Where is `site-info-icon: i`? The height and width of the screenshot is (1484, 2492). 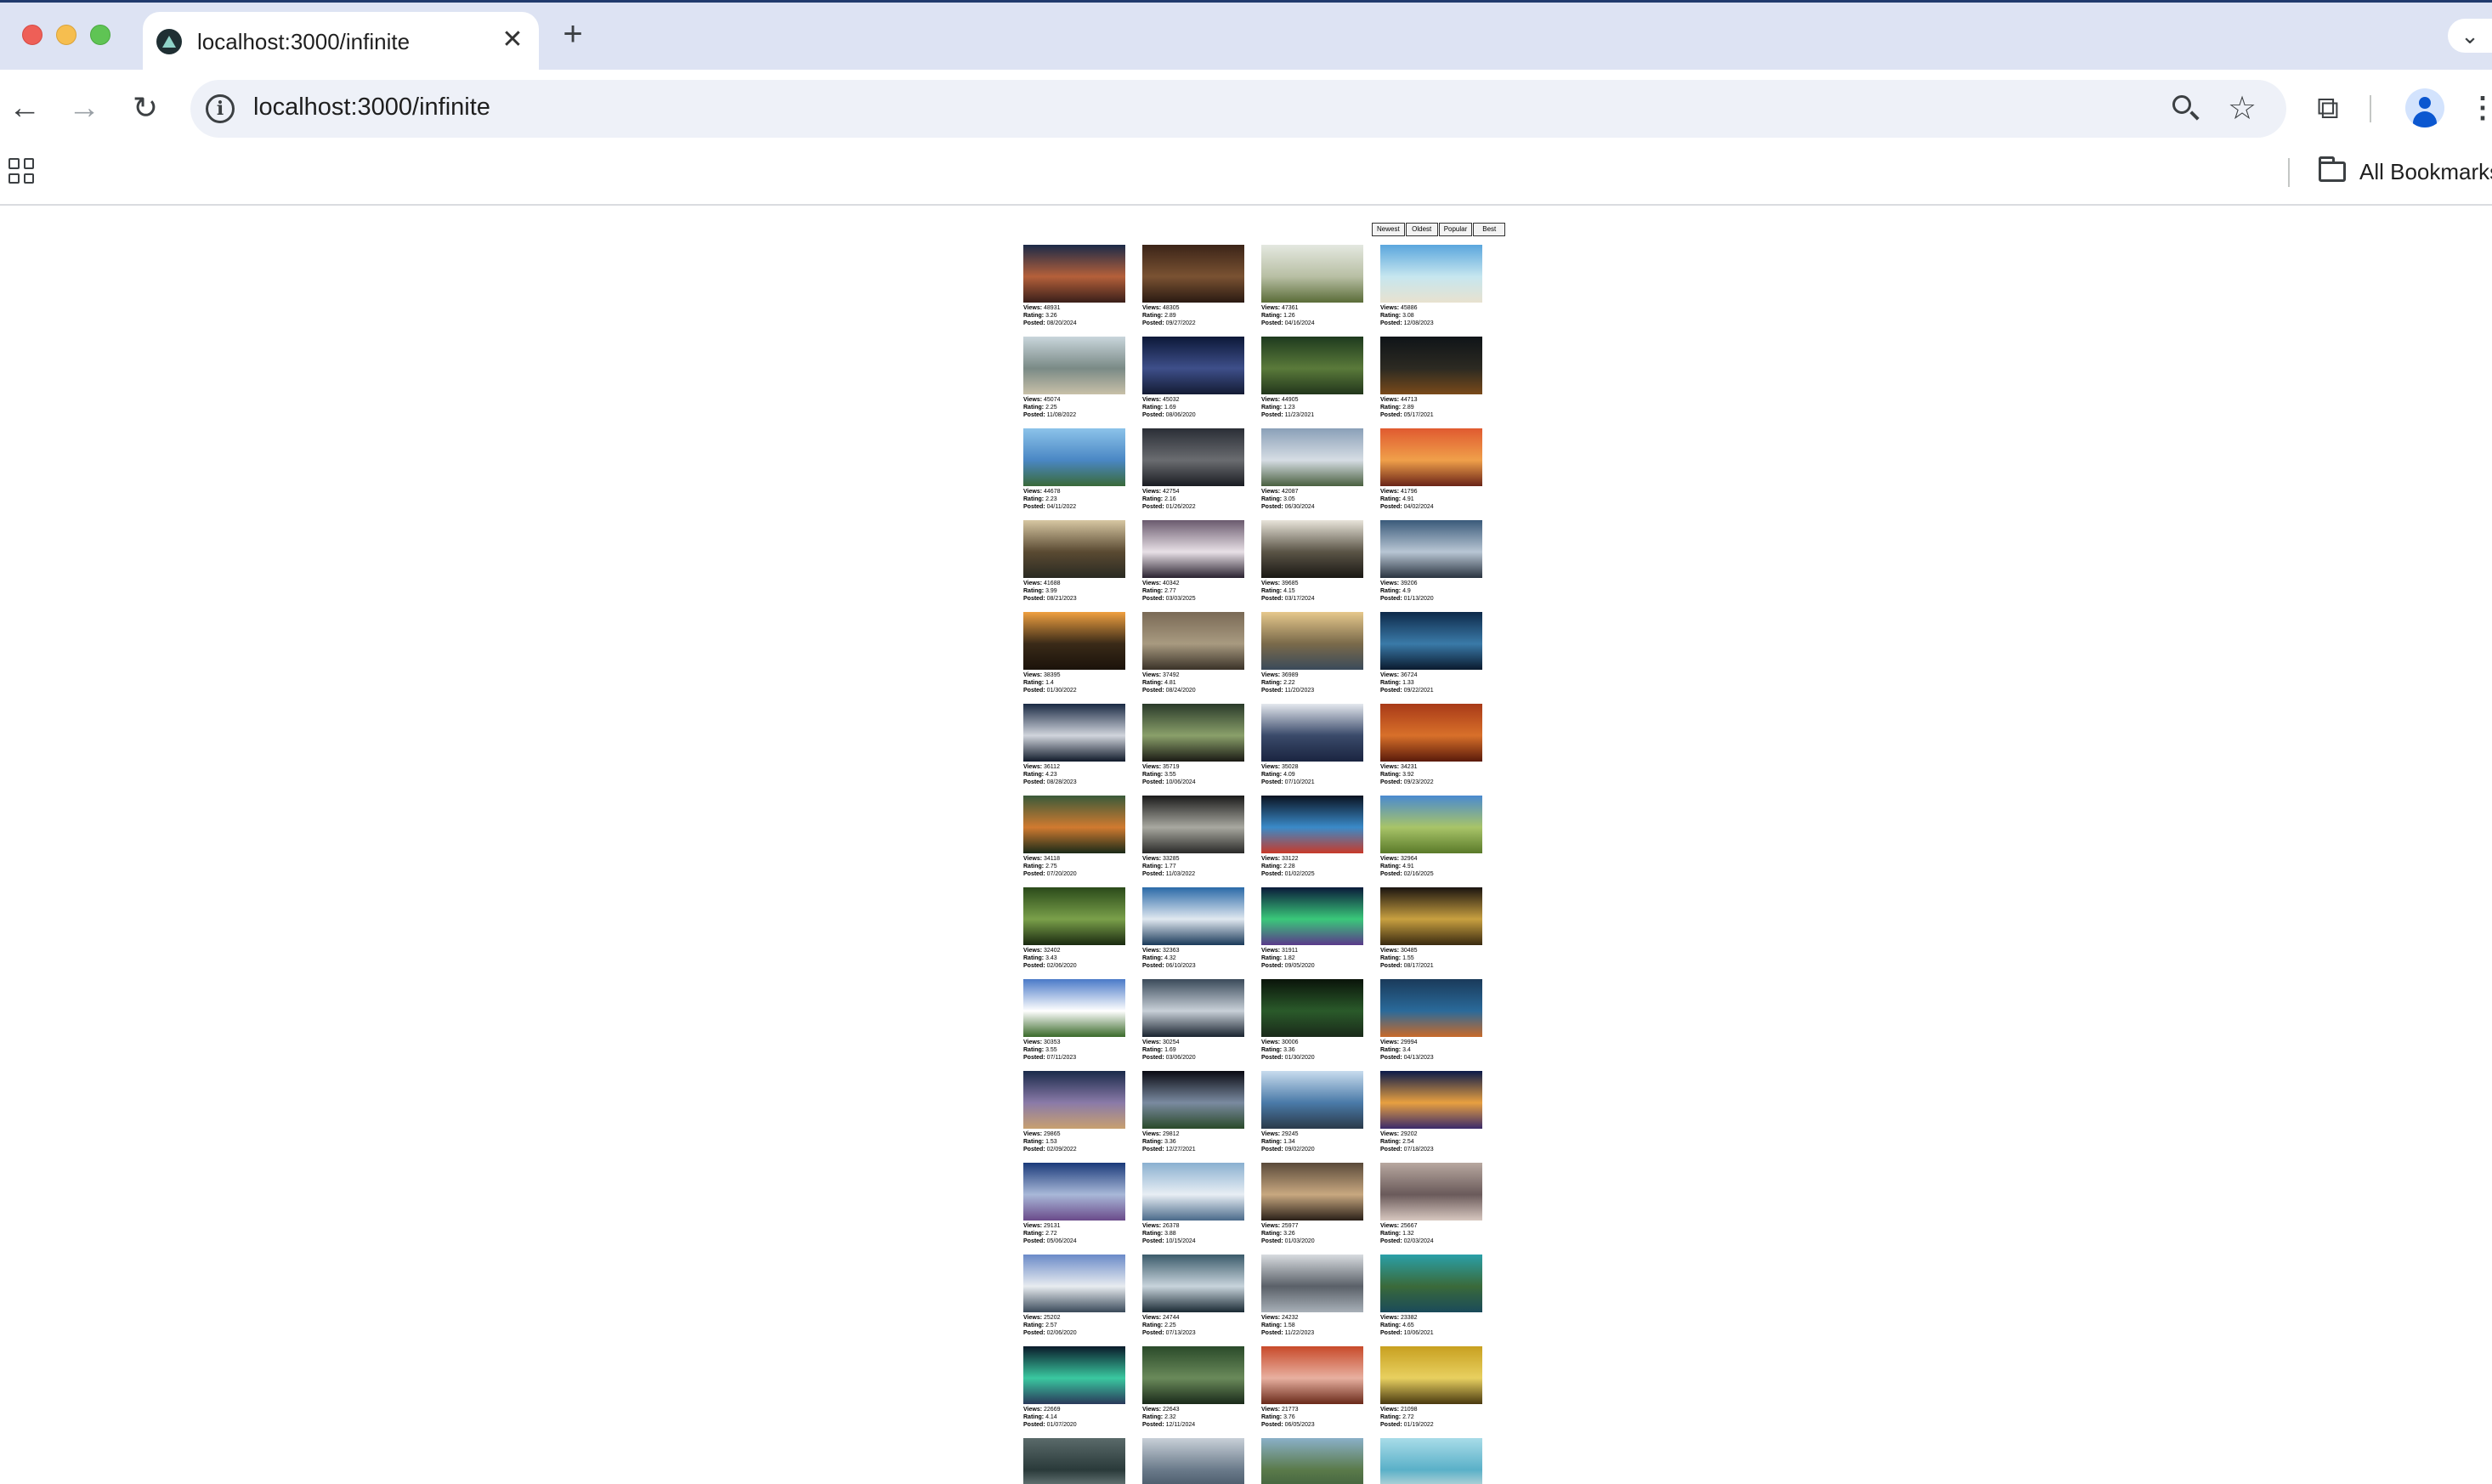 site-info-icon: i is located at coordinates (220, 108).